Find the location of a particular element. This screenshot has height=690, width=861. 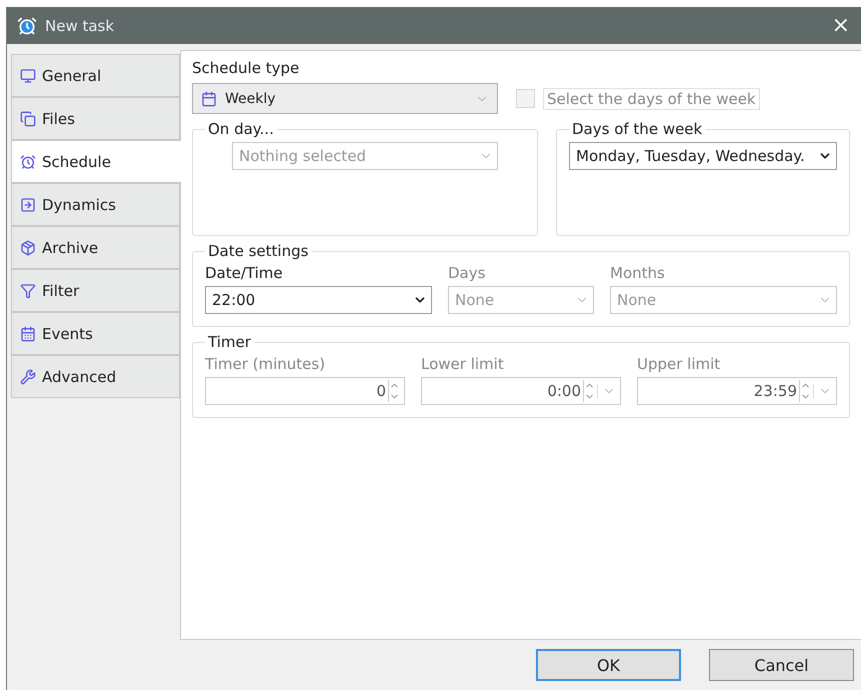

ok-button: OK is located at coordinates (608, 665).